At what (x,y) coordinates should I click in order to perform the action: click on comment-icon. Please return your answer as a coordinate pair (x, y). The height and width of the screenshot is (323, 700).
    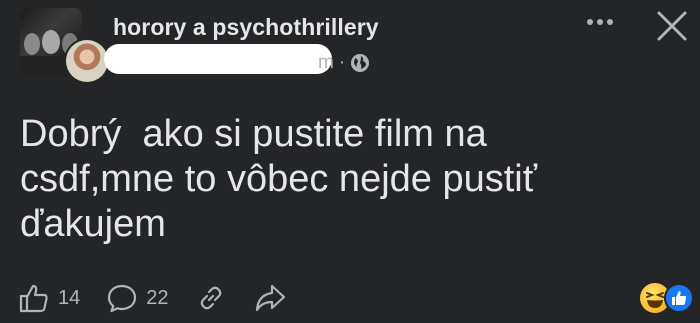
    Looking at the image, I should click on (122, 298).